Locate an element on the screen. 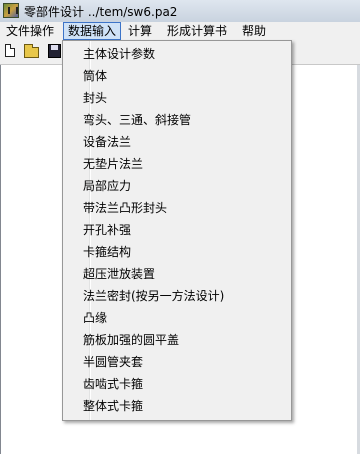  menu-file: 文件操作 is located at coordinates (30, 31).